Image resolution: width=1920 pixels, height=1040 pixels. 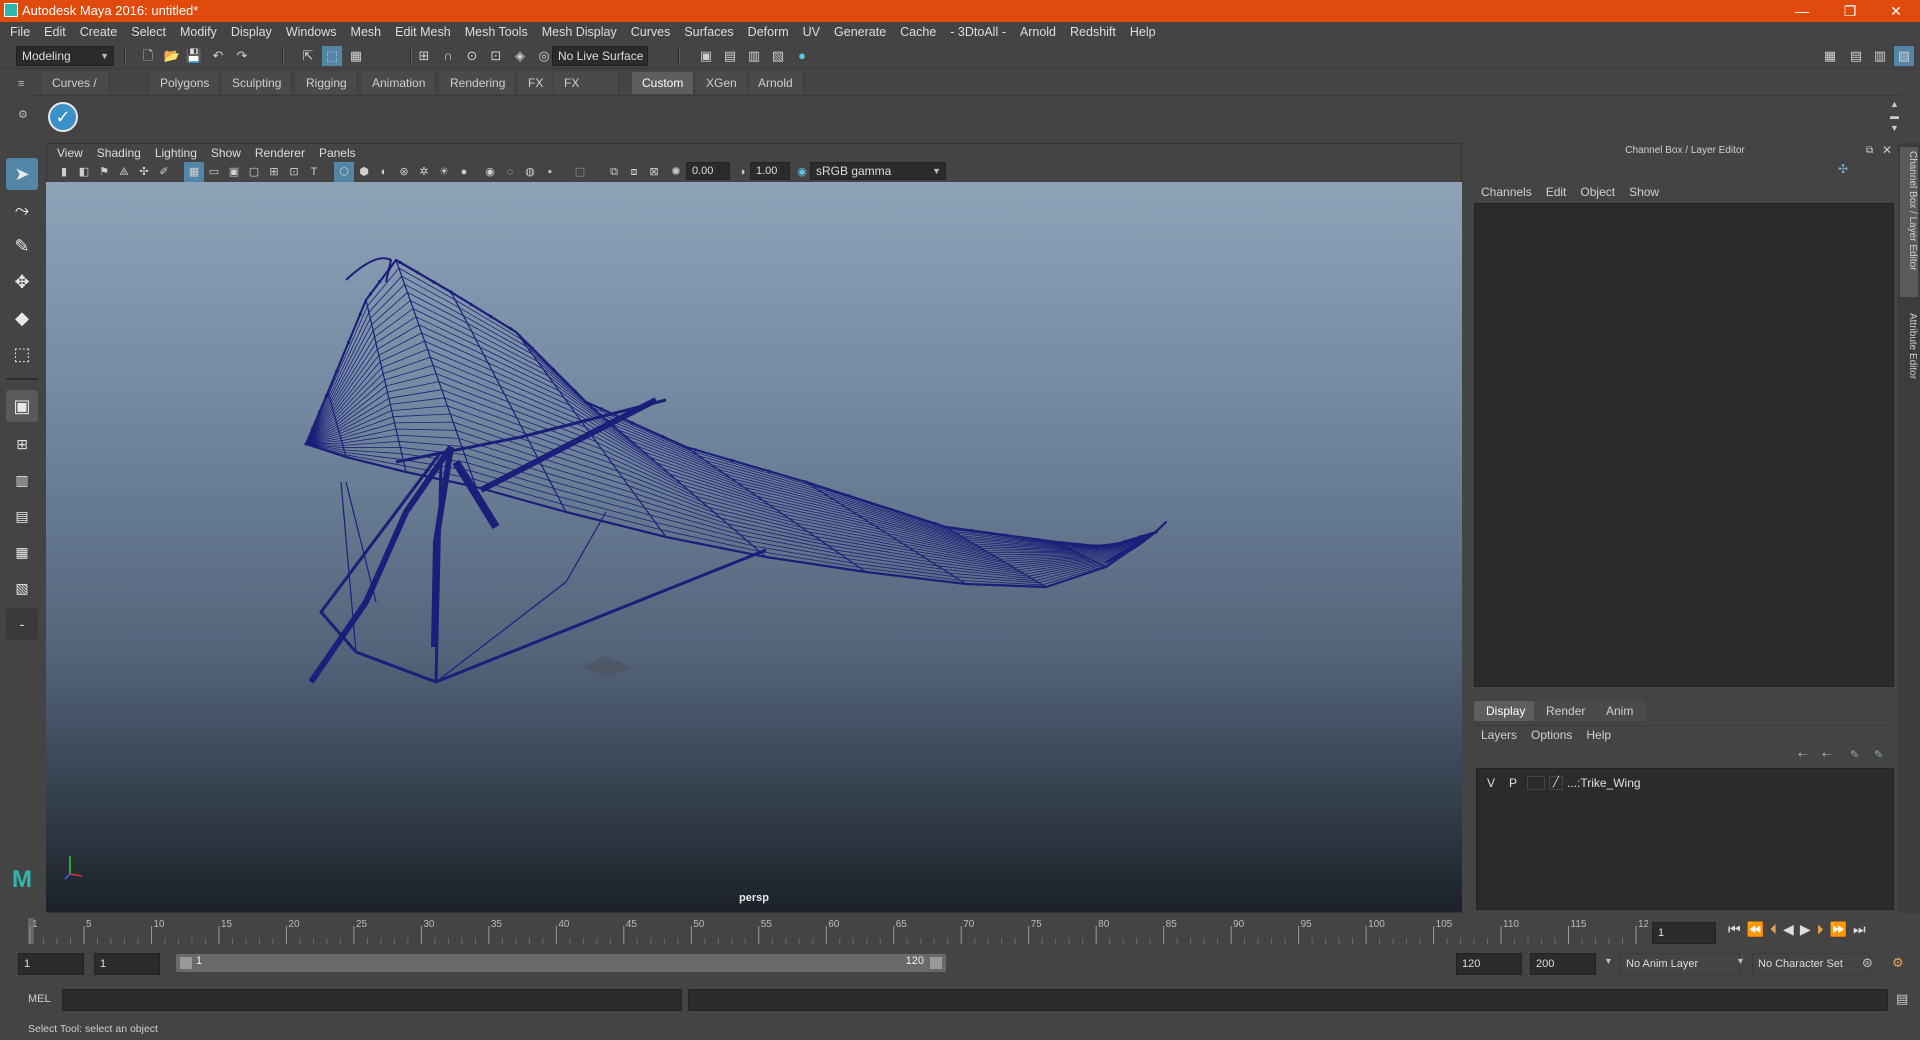 I want to click on persp-outliner-graph-layout-icon: ▧, so click(x=22, y=588).